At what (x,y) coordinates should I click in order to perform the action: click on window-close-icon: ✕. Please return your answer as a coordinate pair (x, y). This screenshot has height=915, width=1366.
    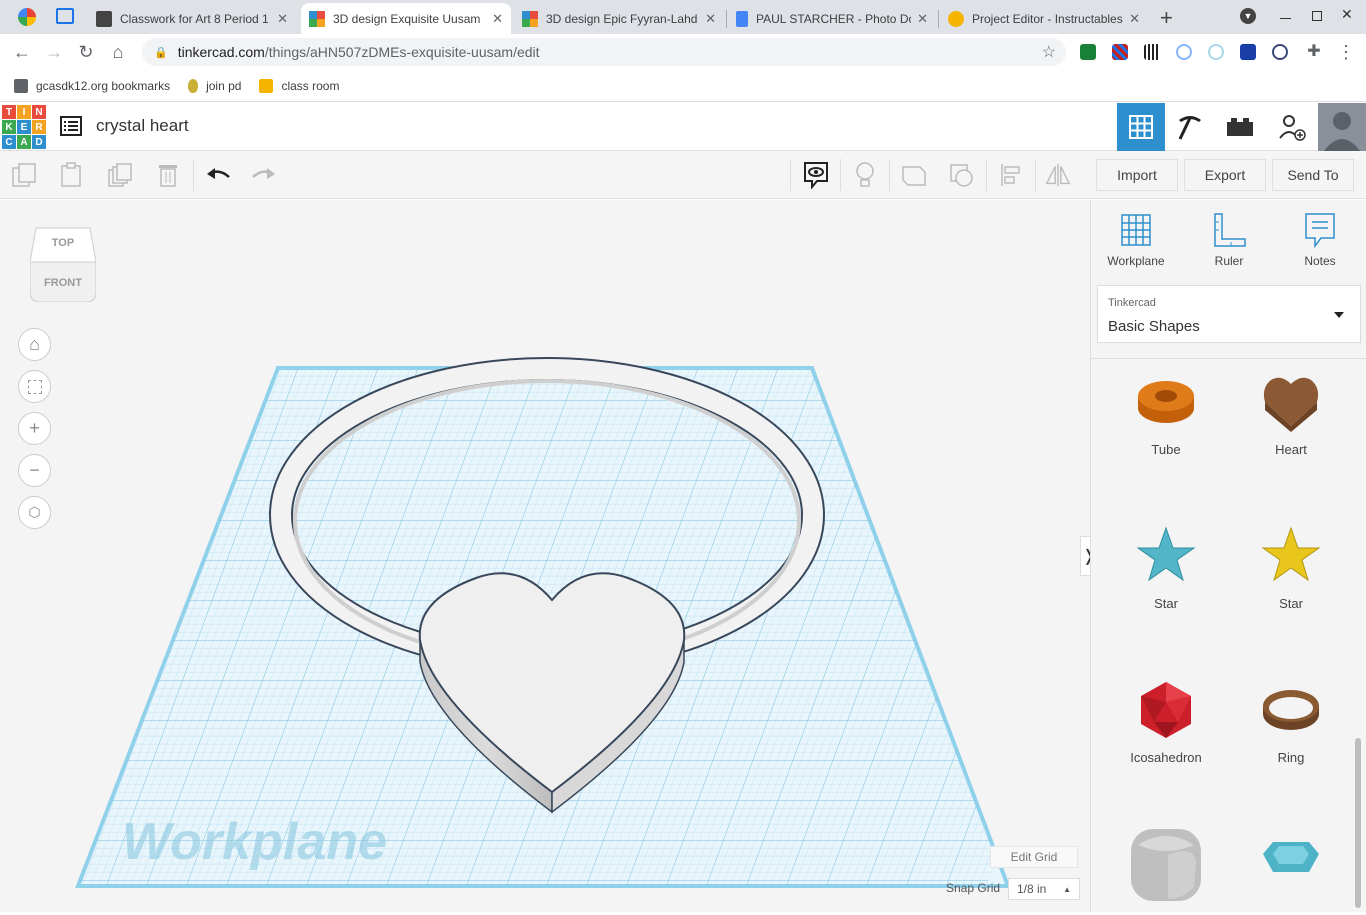
    Looking at the image, I should click on (1347, 14).